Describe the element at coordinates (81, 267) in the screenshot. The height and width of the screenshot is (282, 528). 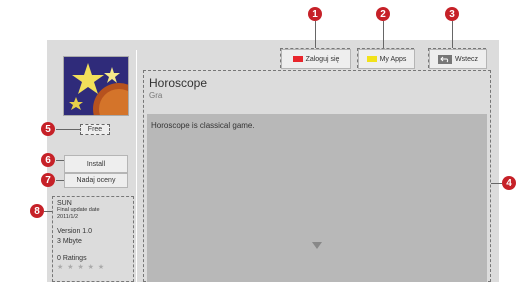
I see `rating-stars: ★ ★ ★ ★ ★` at that location.